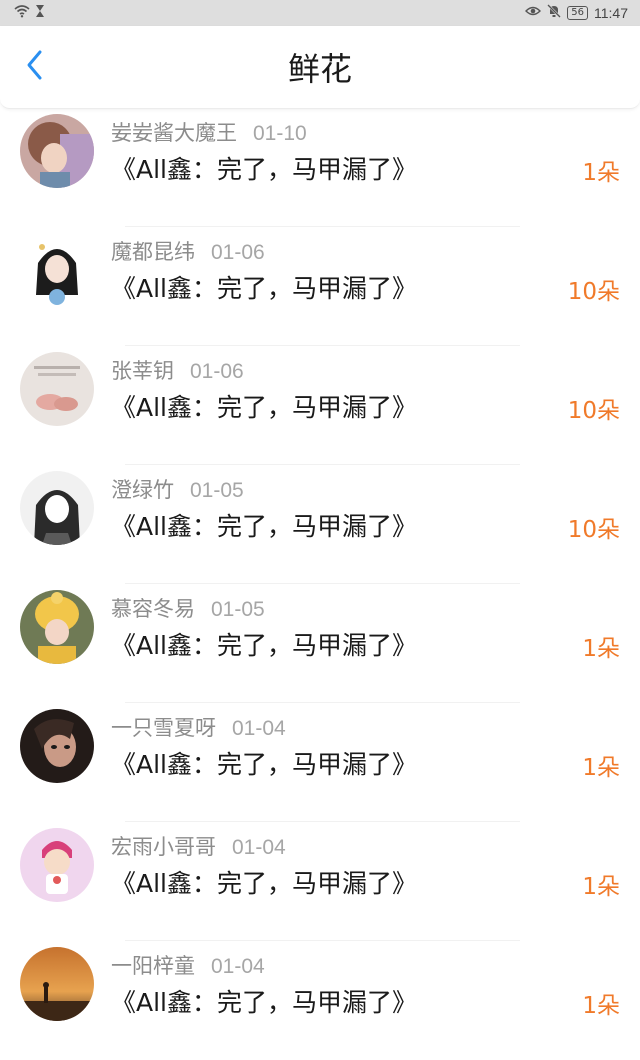  I want to click on list-item: 魔都昆纬 01-06 《All鑫：完了，马甲漏了》 10朵, so click(320, 286).